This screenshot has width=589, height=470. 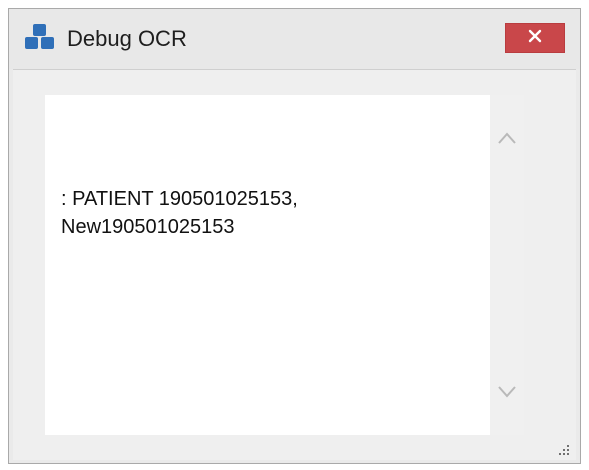 What do you see at coordinates (507, 138) in the screenshot?
I see `chevron-up-icon` at bounding box center [507, 138].